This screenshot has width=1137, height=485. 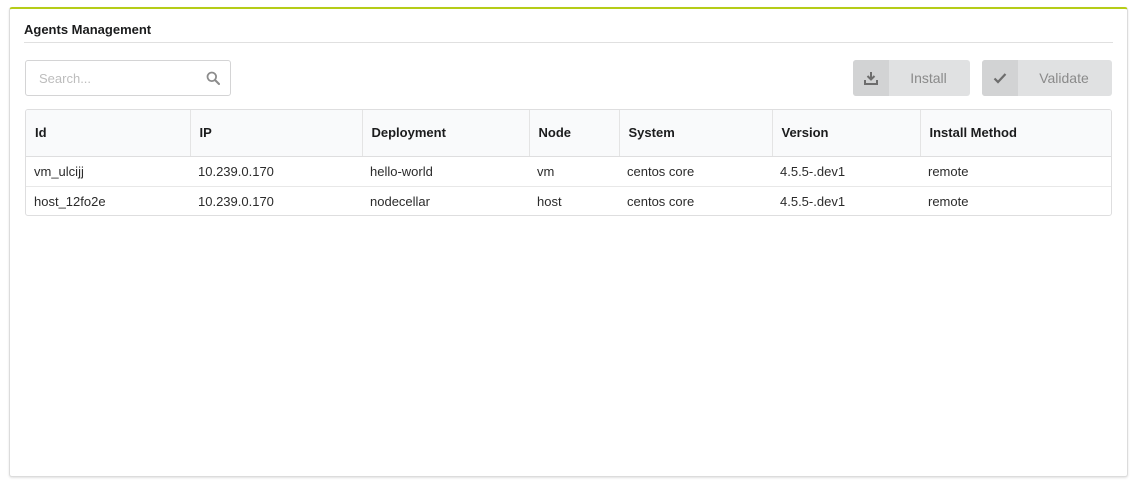 I want to click on search-box, so click(x=128, y=78).